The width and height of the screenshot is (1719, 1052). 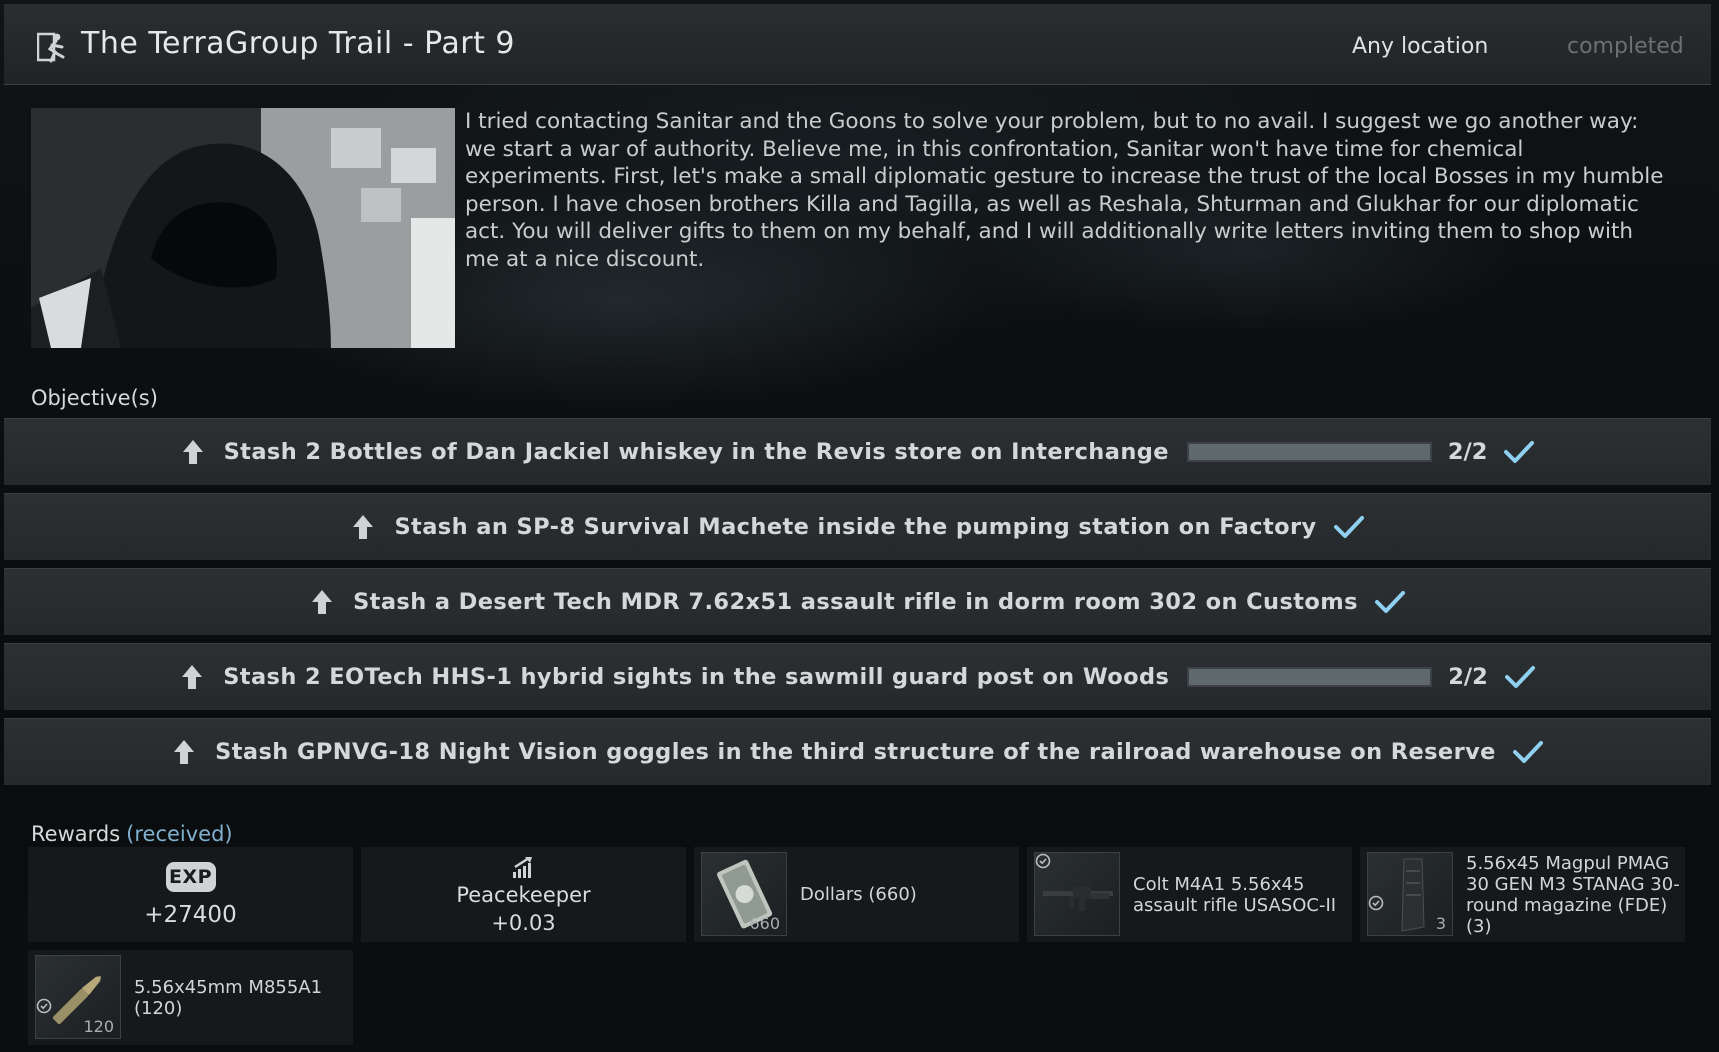 I want to click on item-count: 120, so click(x=98, y=1026).